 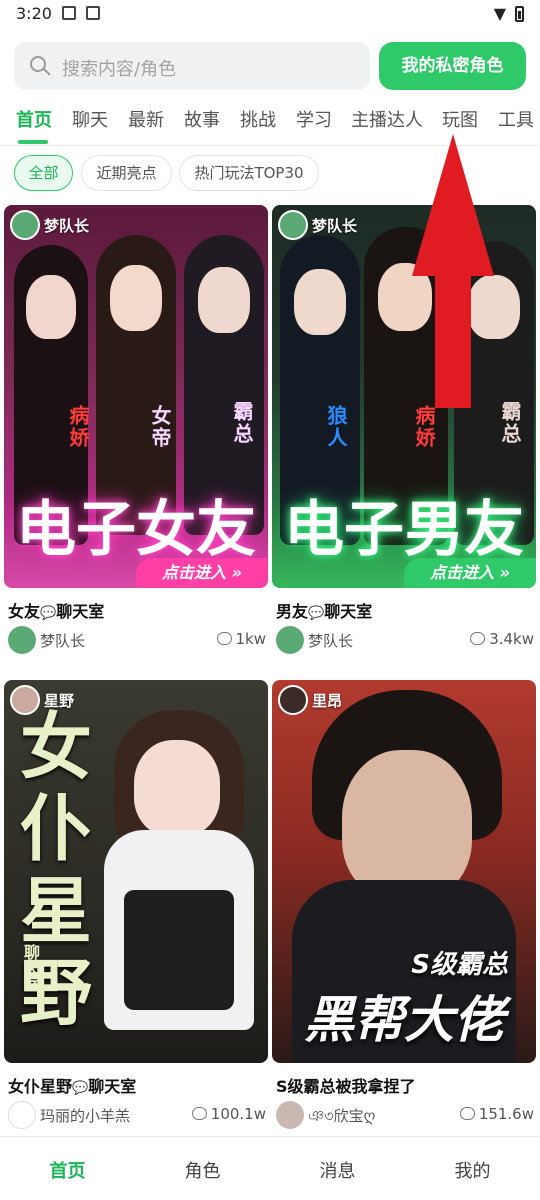 What do you see at coordinates (119, 69) in the screenshot?
I see `search-placeholder: 搜索内容/角色` at bounding box center [119, 69].